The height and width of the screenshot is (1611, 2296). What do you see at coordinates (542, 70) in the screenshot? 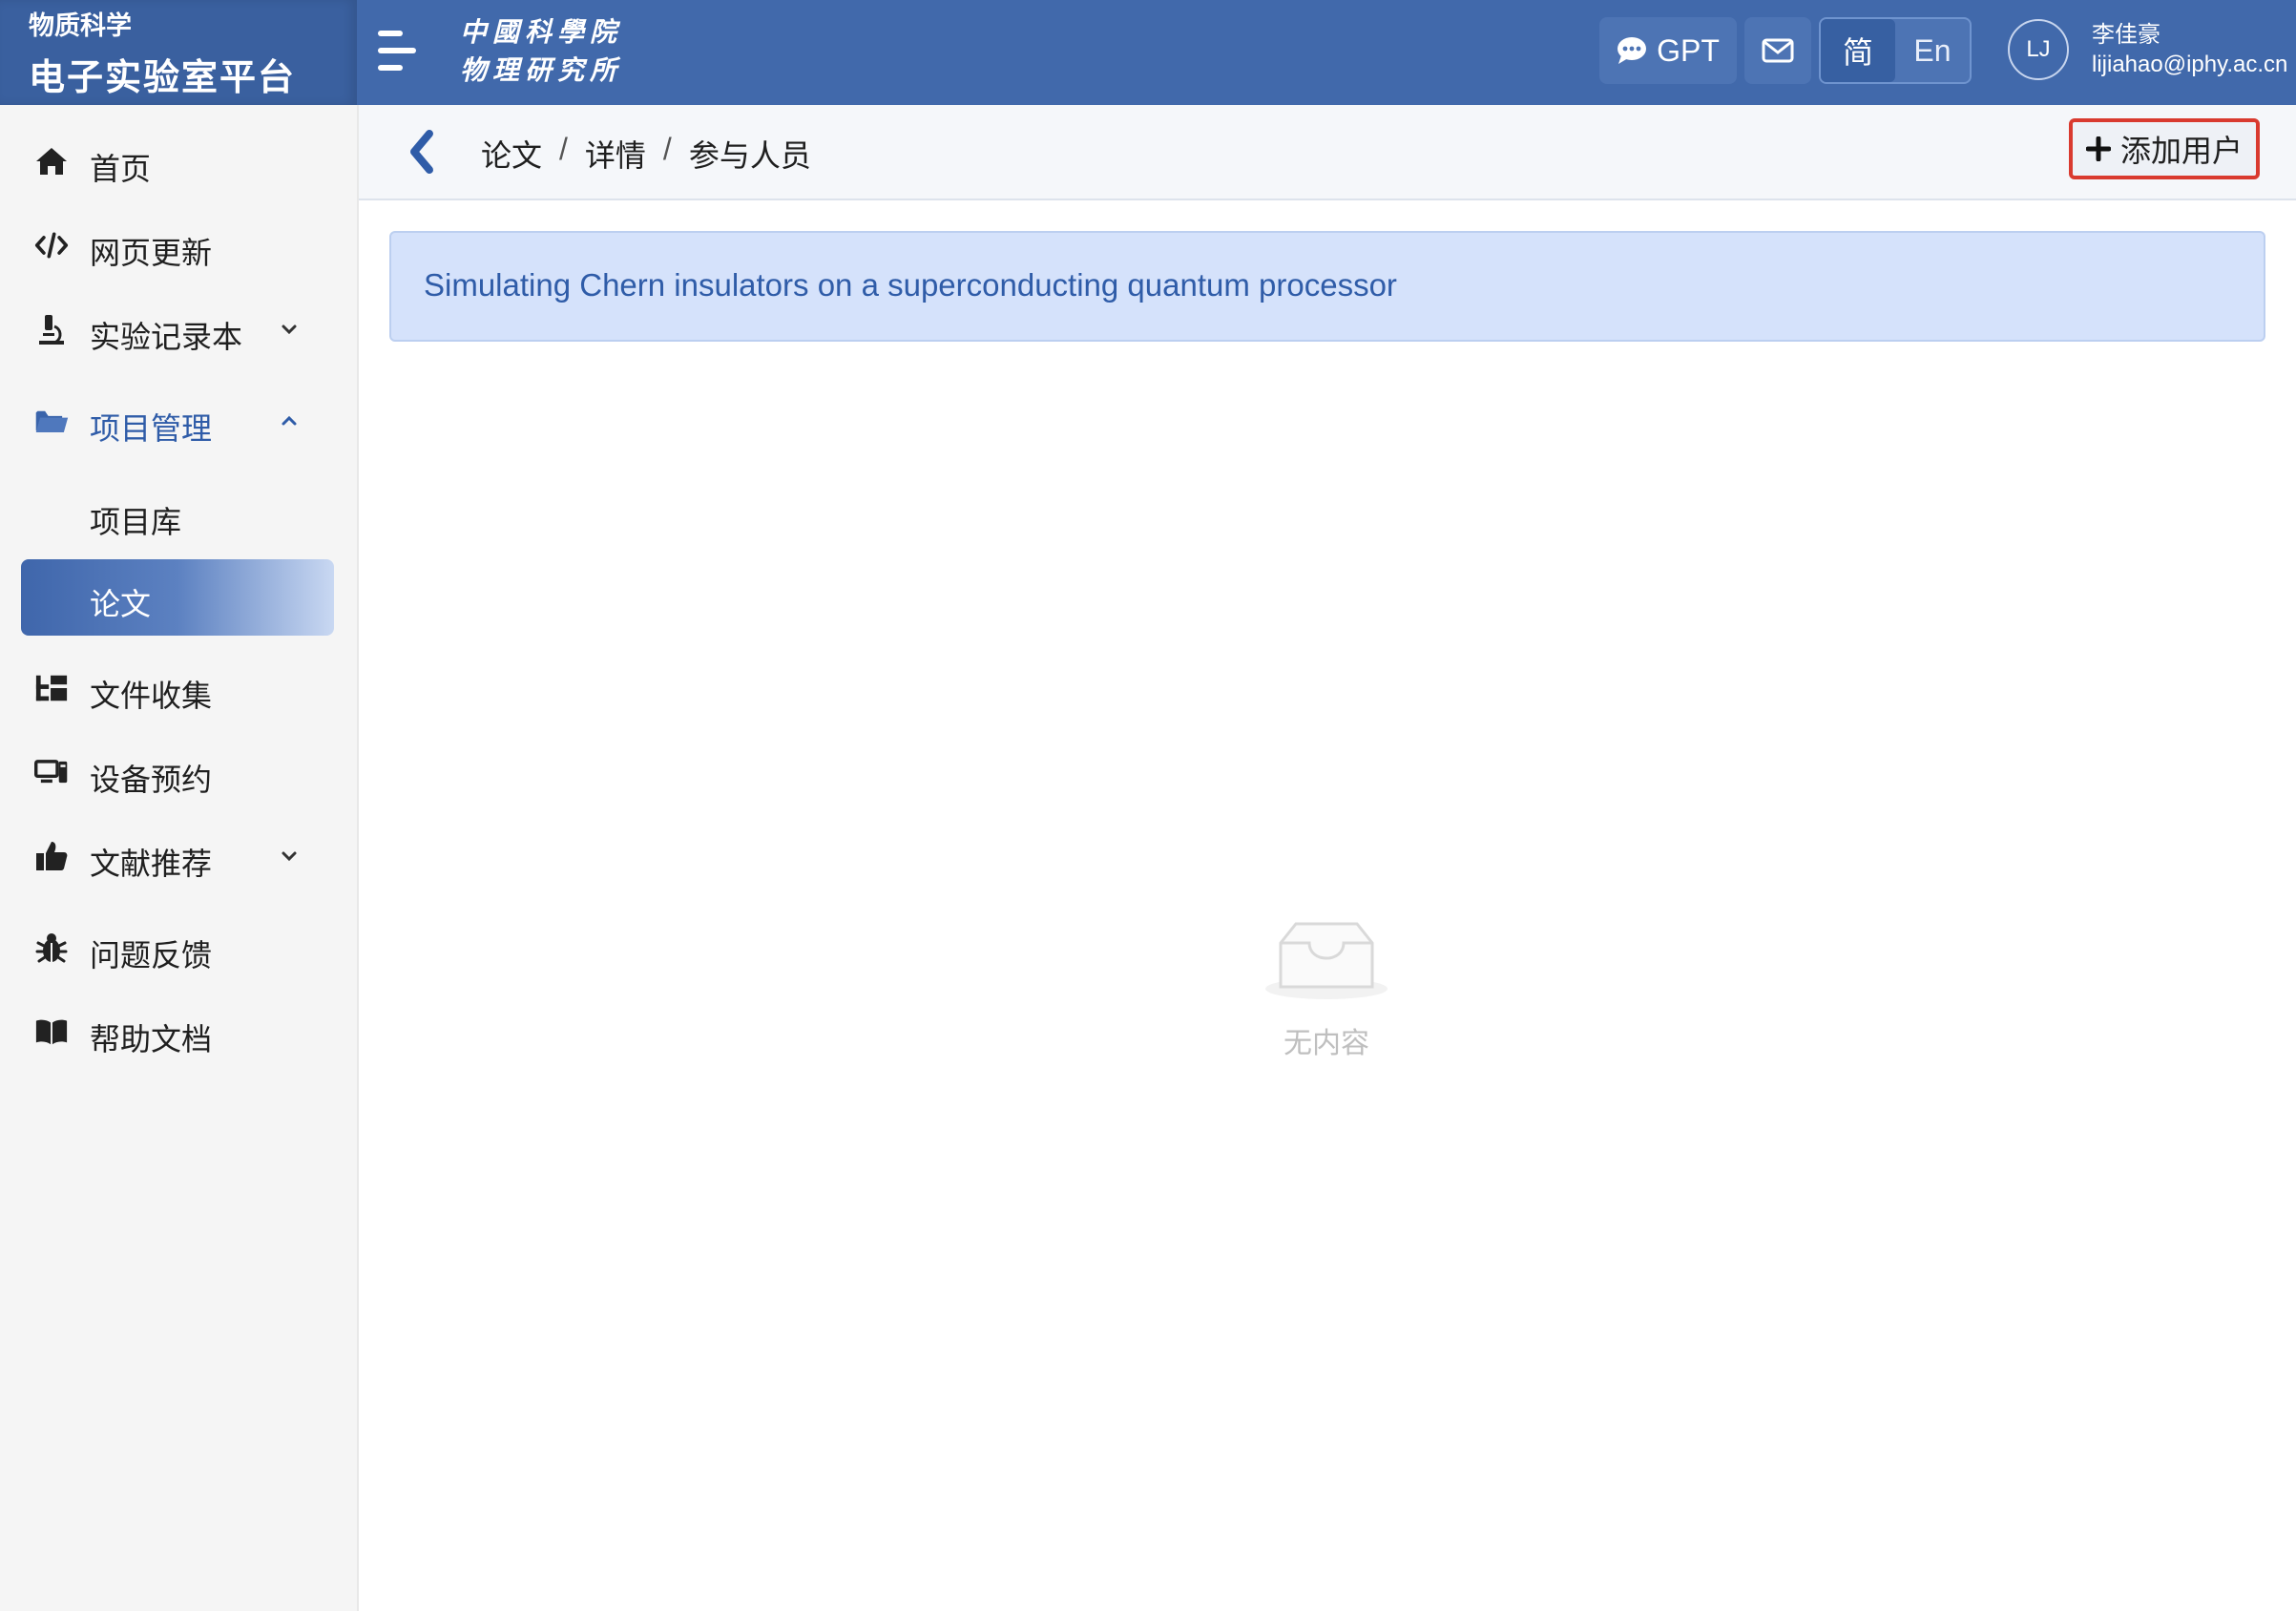
I see `institute-logo-line2: 物理研究所` at bounding box center [542, 70].